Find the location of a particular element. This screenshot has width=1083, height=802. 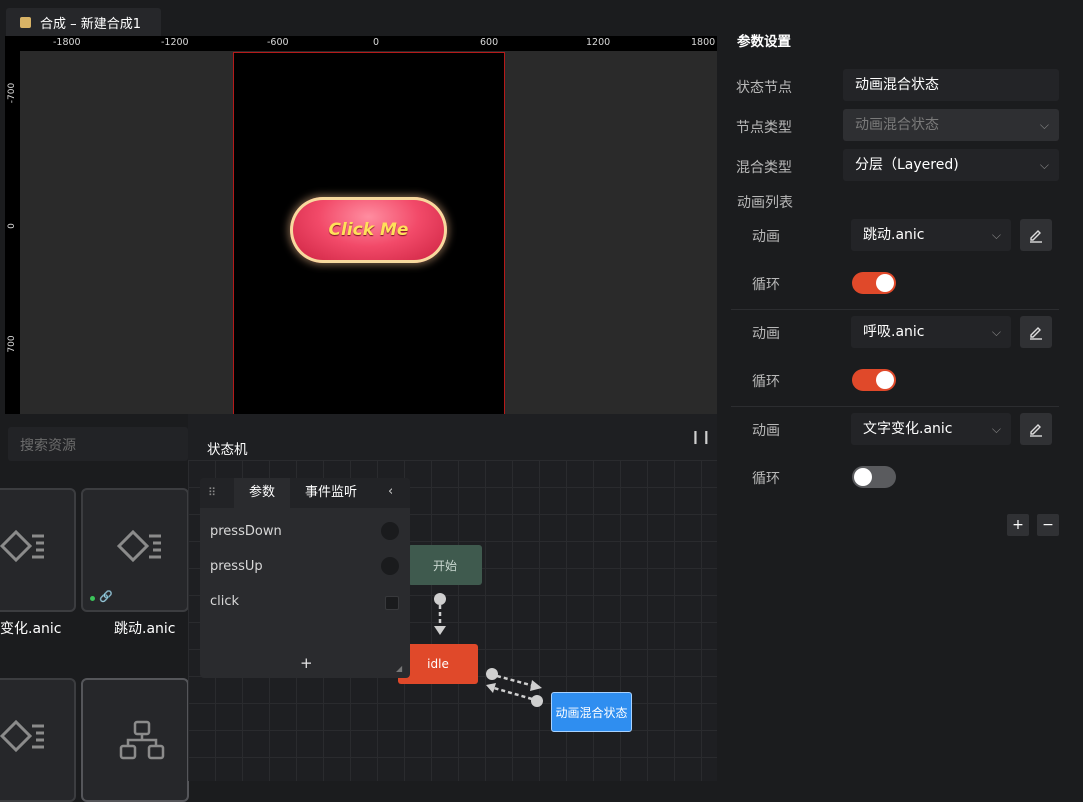

animation-value: 呼吸.anic is located at coordinates (894, 332).